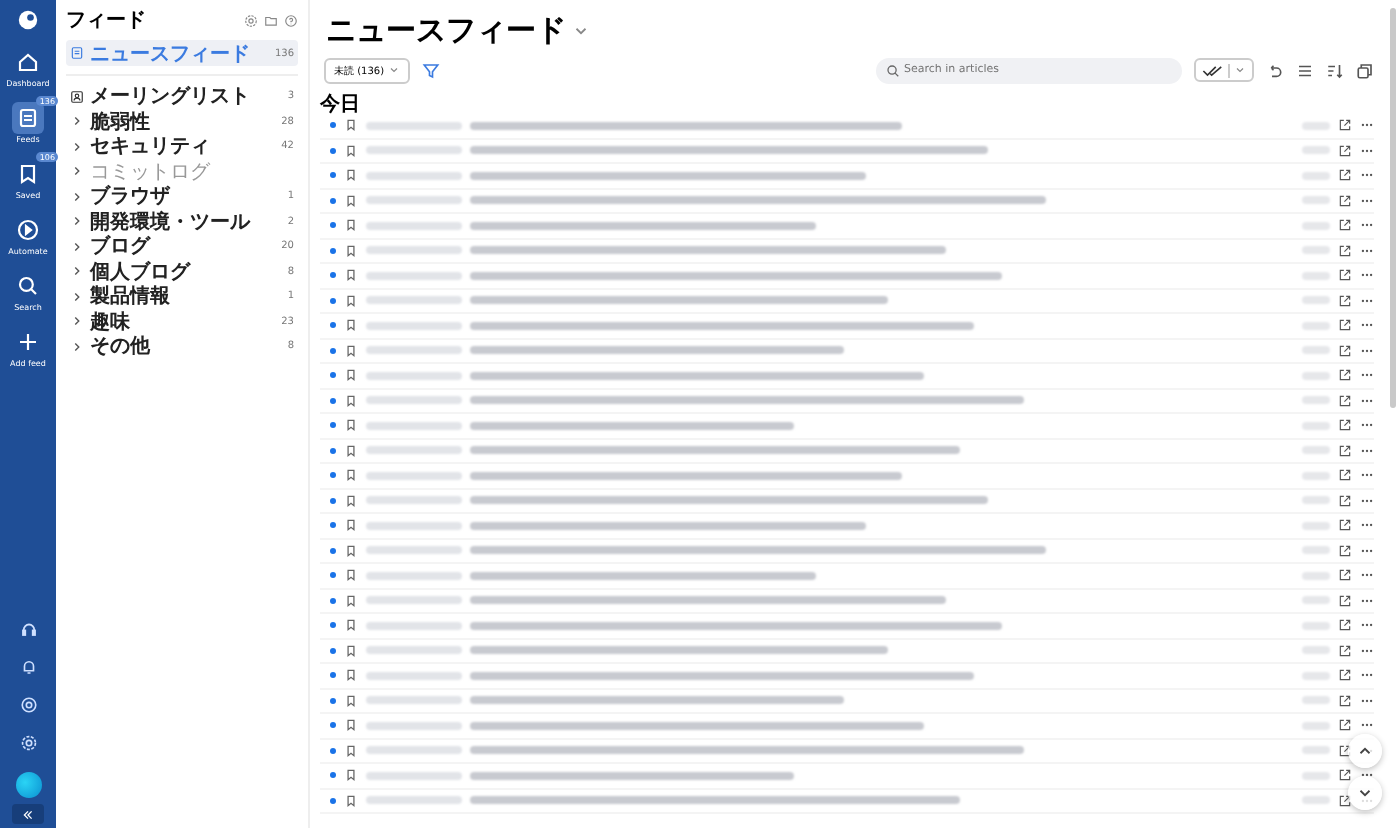  What do you see at coordinates (107, 21) in the screenshot?
I see `sidebar-title: フィード` at bounding box center [107, 21].